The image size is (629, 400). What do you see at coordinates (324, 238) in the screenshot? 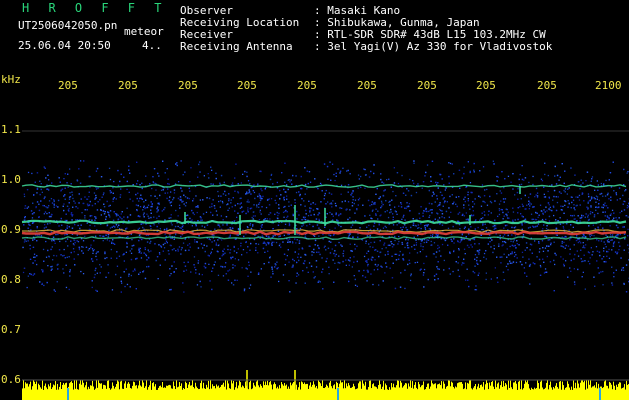
I see `signal-trace-lower` at bounding box center [324, 238].